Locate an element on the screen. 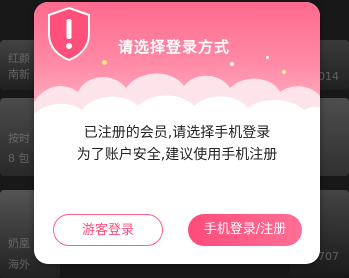  dialog-message: 已注册的会员,请选择手机登录 为了账户安全,建议使用手机注册 is located at coordinates (177, 144).